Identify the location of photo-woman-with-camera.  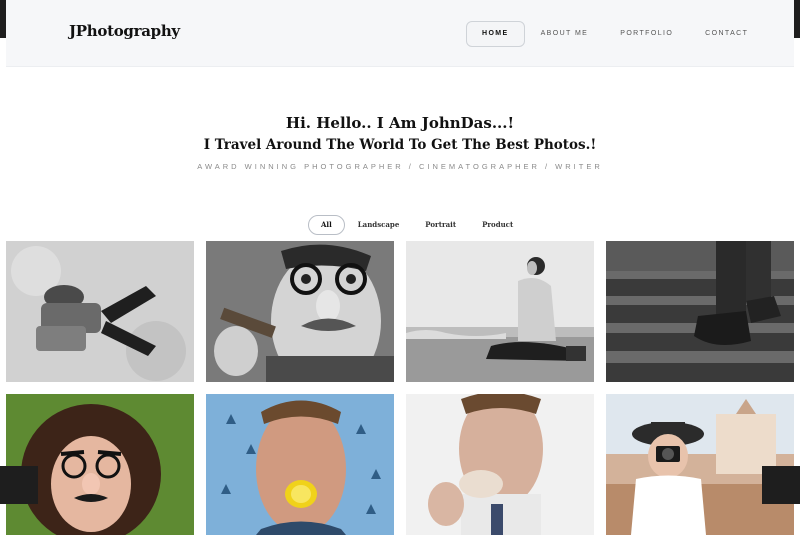
(700, 464).